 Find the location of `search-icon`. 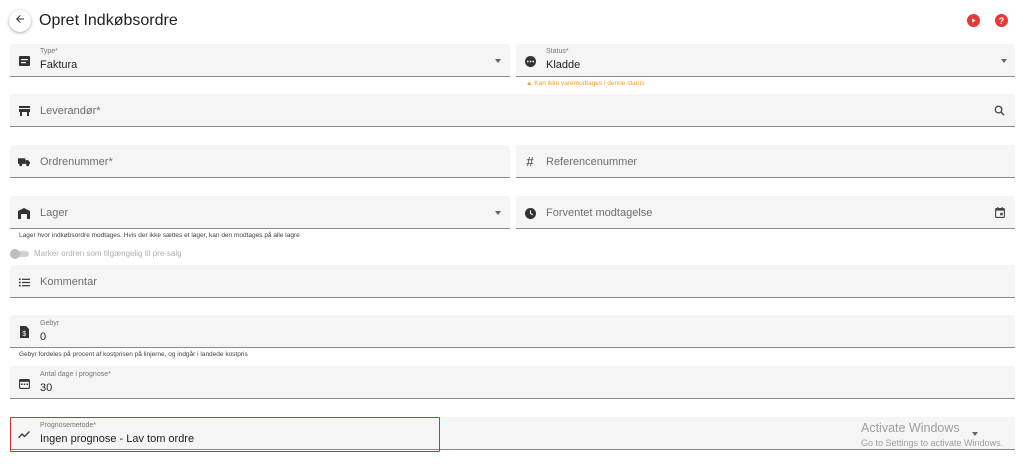

search-icon is located at coordinates (999, 110).